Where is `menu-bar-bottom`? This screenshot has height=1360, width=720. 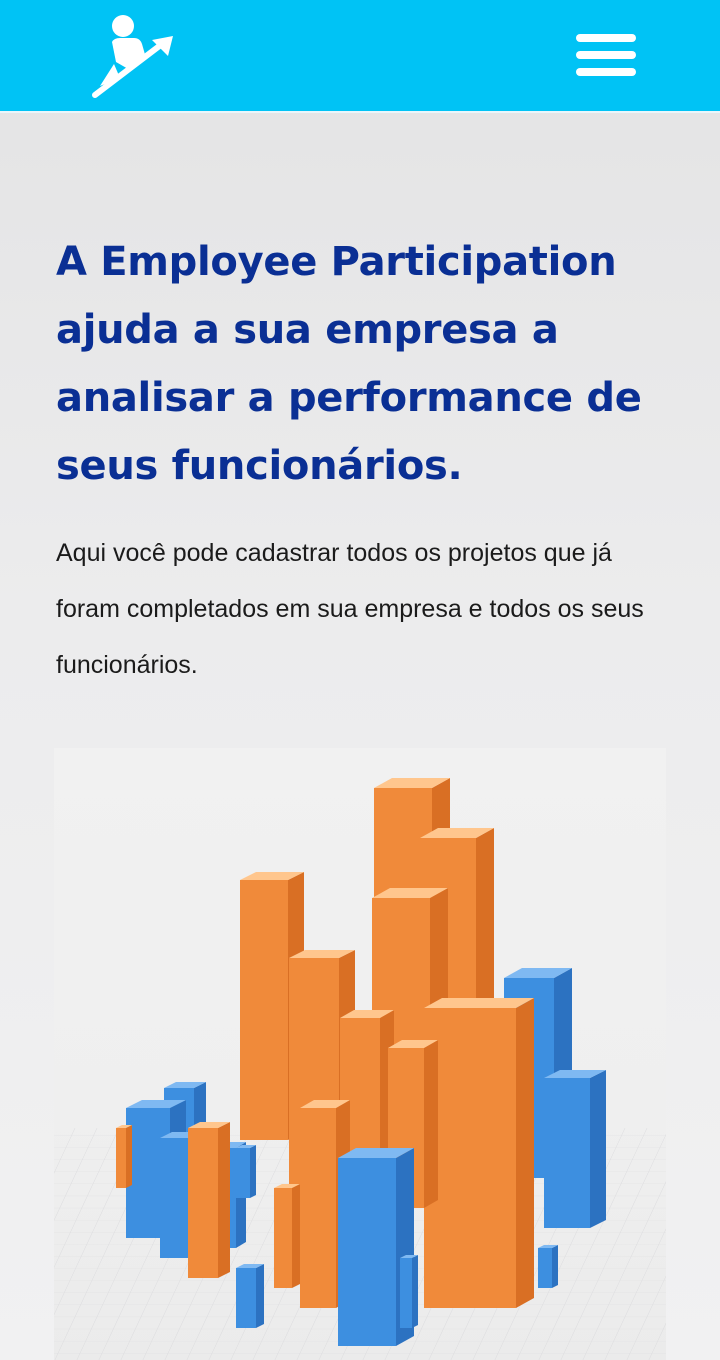 menu-bar-bottom is located at coordinates (606, 72).